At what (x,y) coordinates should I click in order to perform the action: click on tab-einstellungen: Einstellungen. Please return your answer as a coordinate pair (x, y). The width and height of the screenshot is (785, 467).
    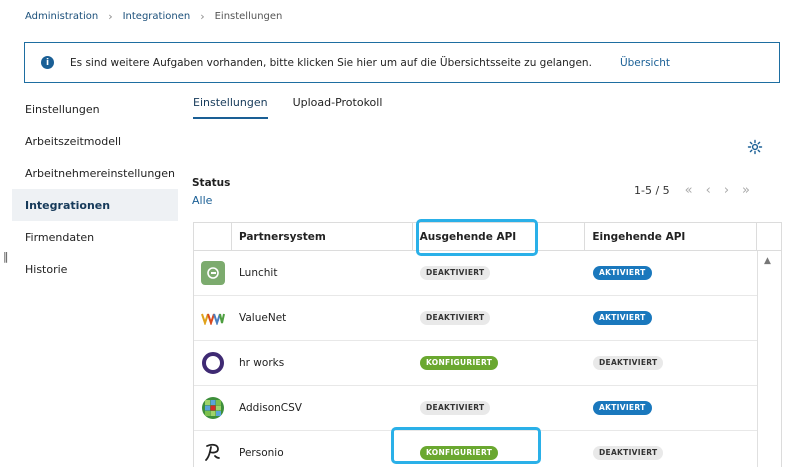
    Looking at the image, I should click on (230, 107).